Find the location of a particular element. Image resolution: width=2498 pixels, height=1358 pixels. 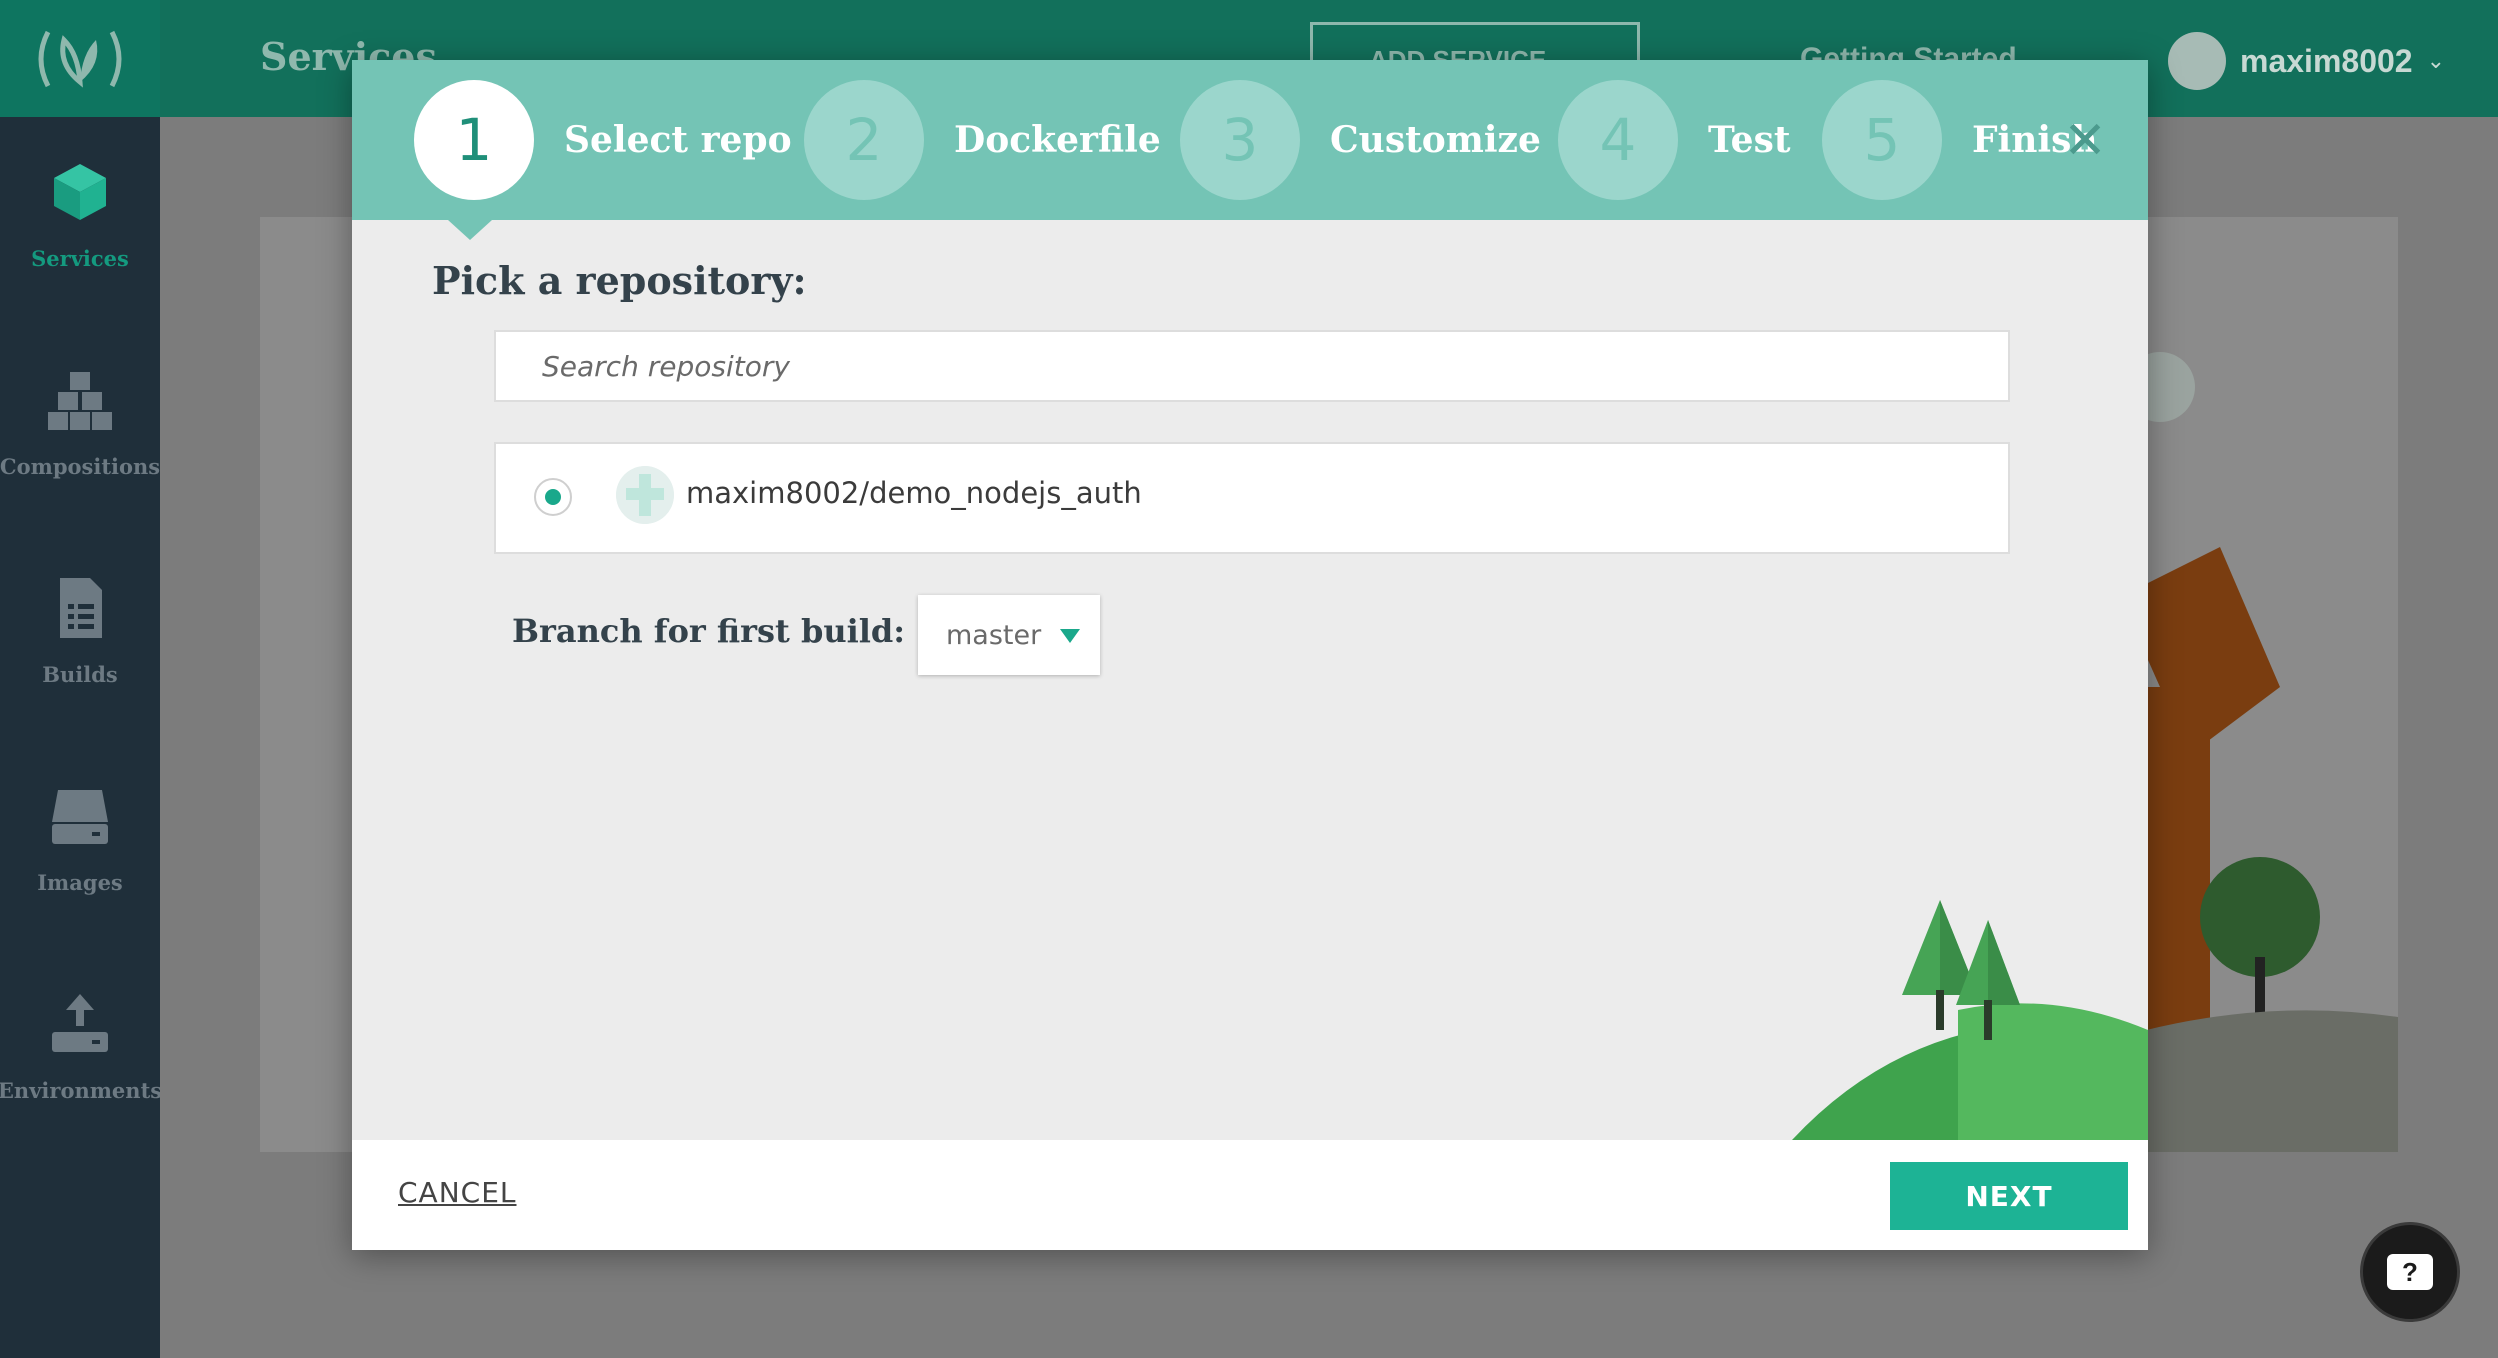

cube-icon is located at coordinates (80, 192).